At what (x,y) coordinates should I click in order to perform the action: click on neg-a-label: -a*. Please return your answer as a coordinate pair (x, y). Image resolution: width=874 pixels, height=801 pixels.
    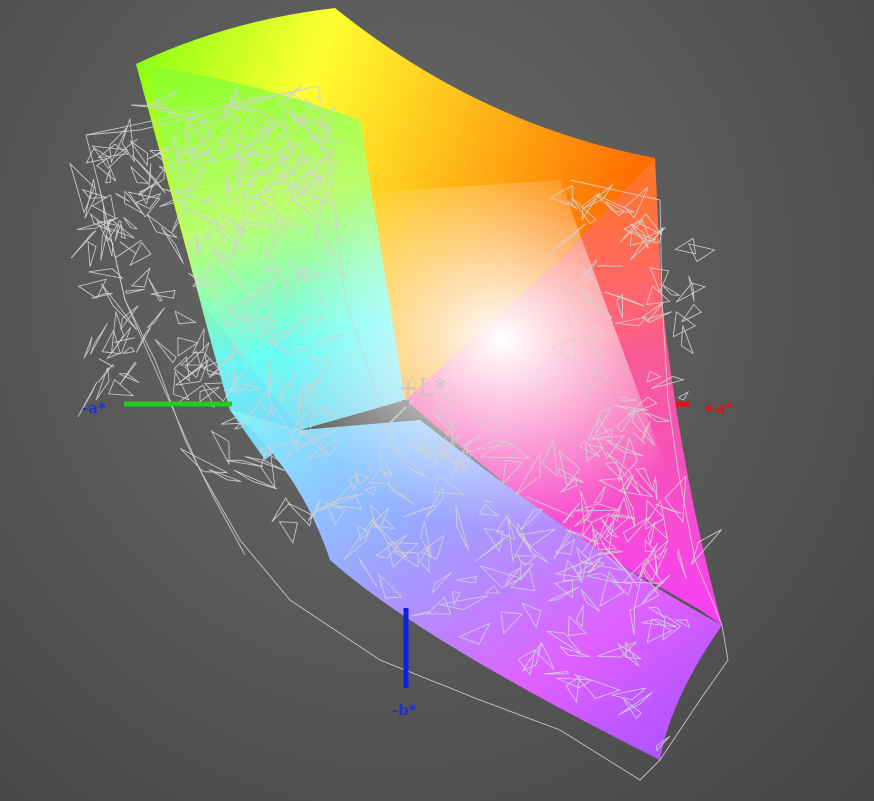
    Looking at the image, I should click on (94, 408).